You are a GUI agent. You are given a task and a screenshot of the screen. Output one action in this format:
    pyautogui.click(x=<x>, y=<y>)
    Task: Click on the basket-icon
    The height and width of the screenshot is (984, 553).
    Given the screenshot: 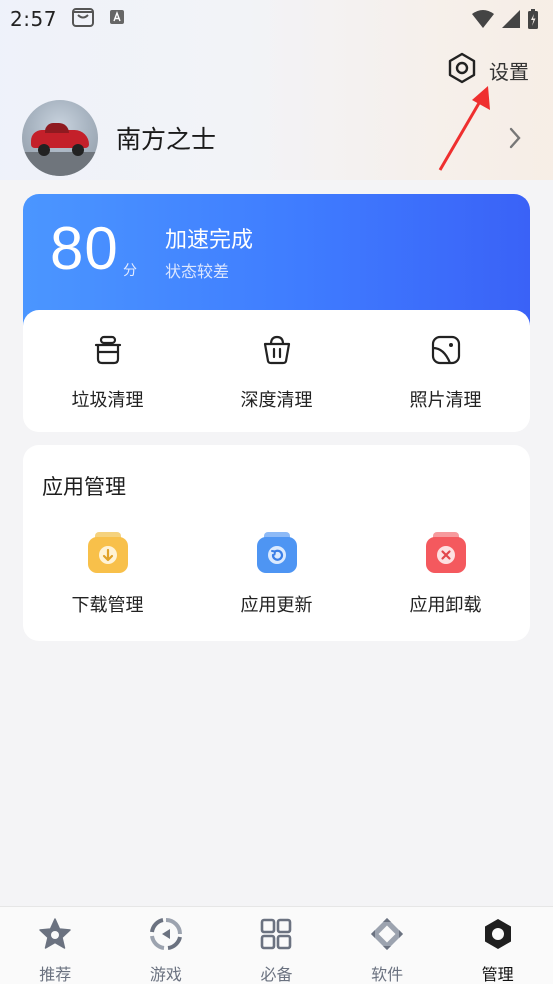 What is the action you would take?
    pyautogui.click(x=277, y=352)
    